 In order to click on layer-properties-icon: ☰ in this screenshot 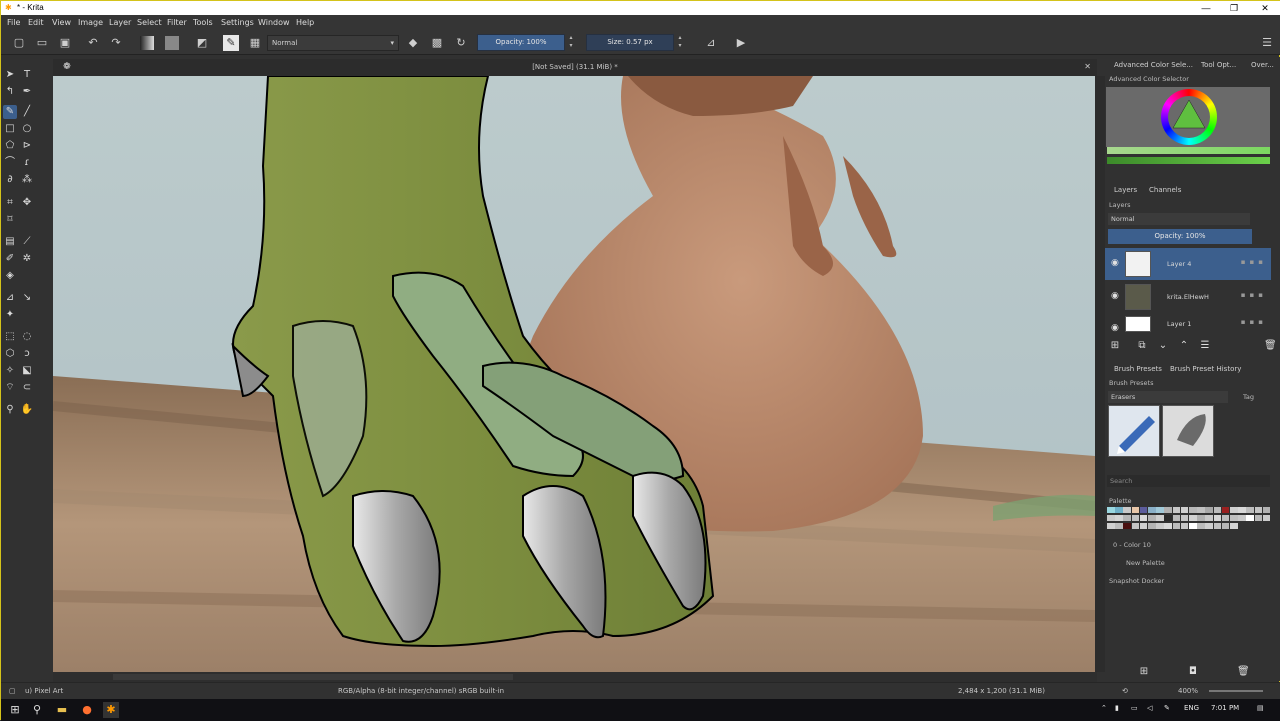, I will do `click(1205, 346)`.